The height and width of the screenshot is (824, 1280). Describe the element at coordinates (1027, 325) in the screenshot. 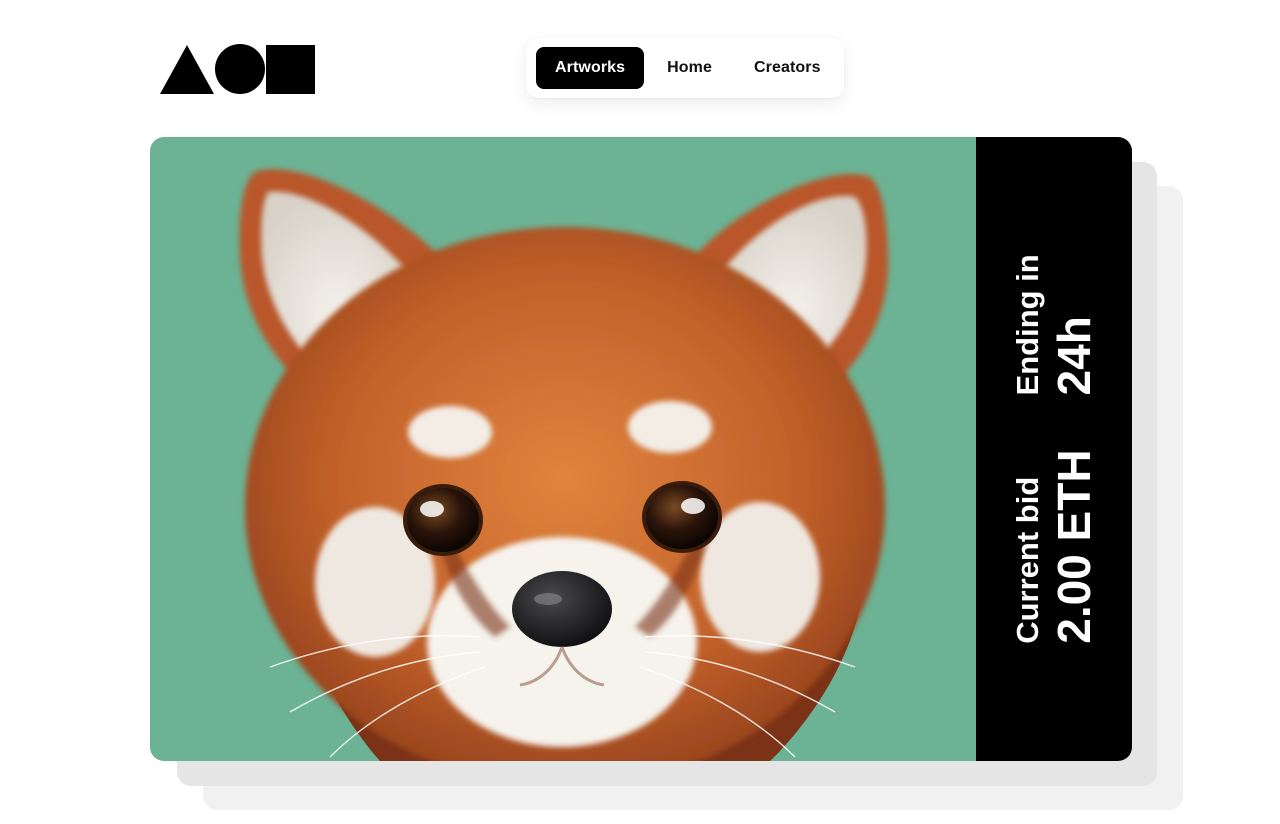

I see `ending-in-label: Ending in` at that location.